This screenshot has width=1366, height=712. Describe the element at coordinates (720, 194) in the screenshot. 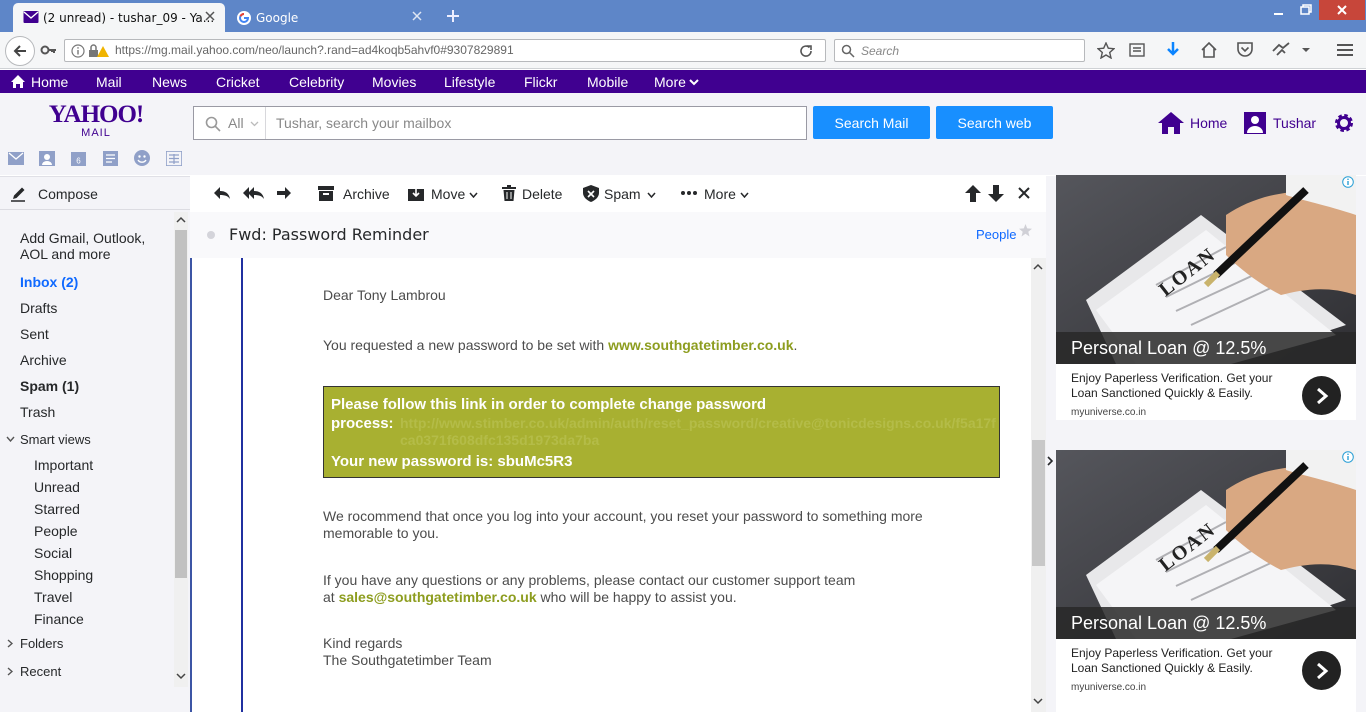

I see `more-button: More` at that location.